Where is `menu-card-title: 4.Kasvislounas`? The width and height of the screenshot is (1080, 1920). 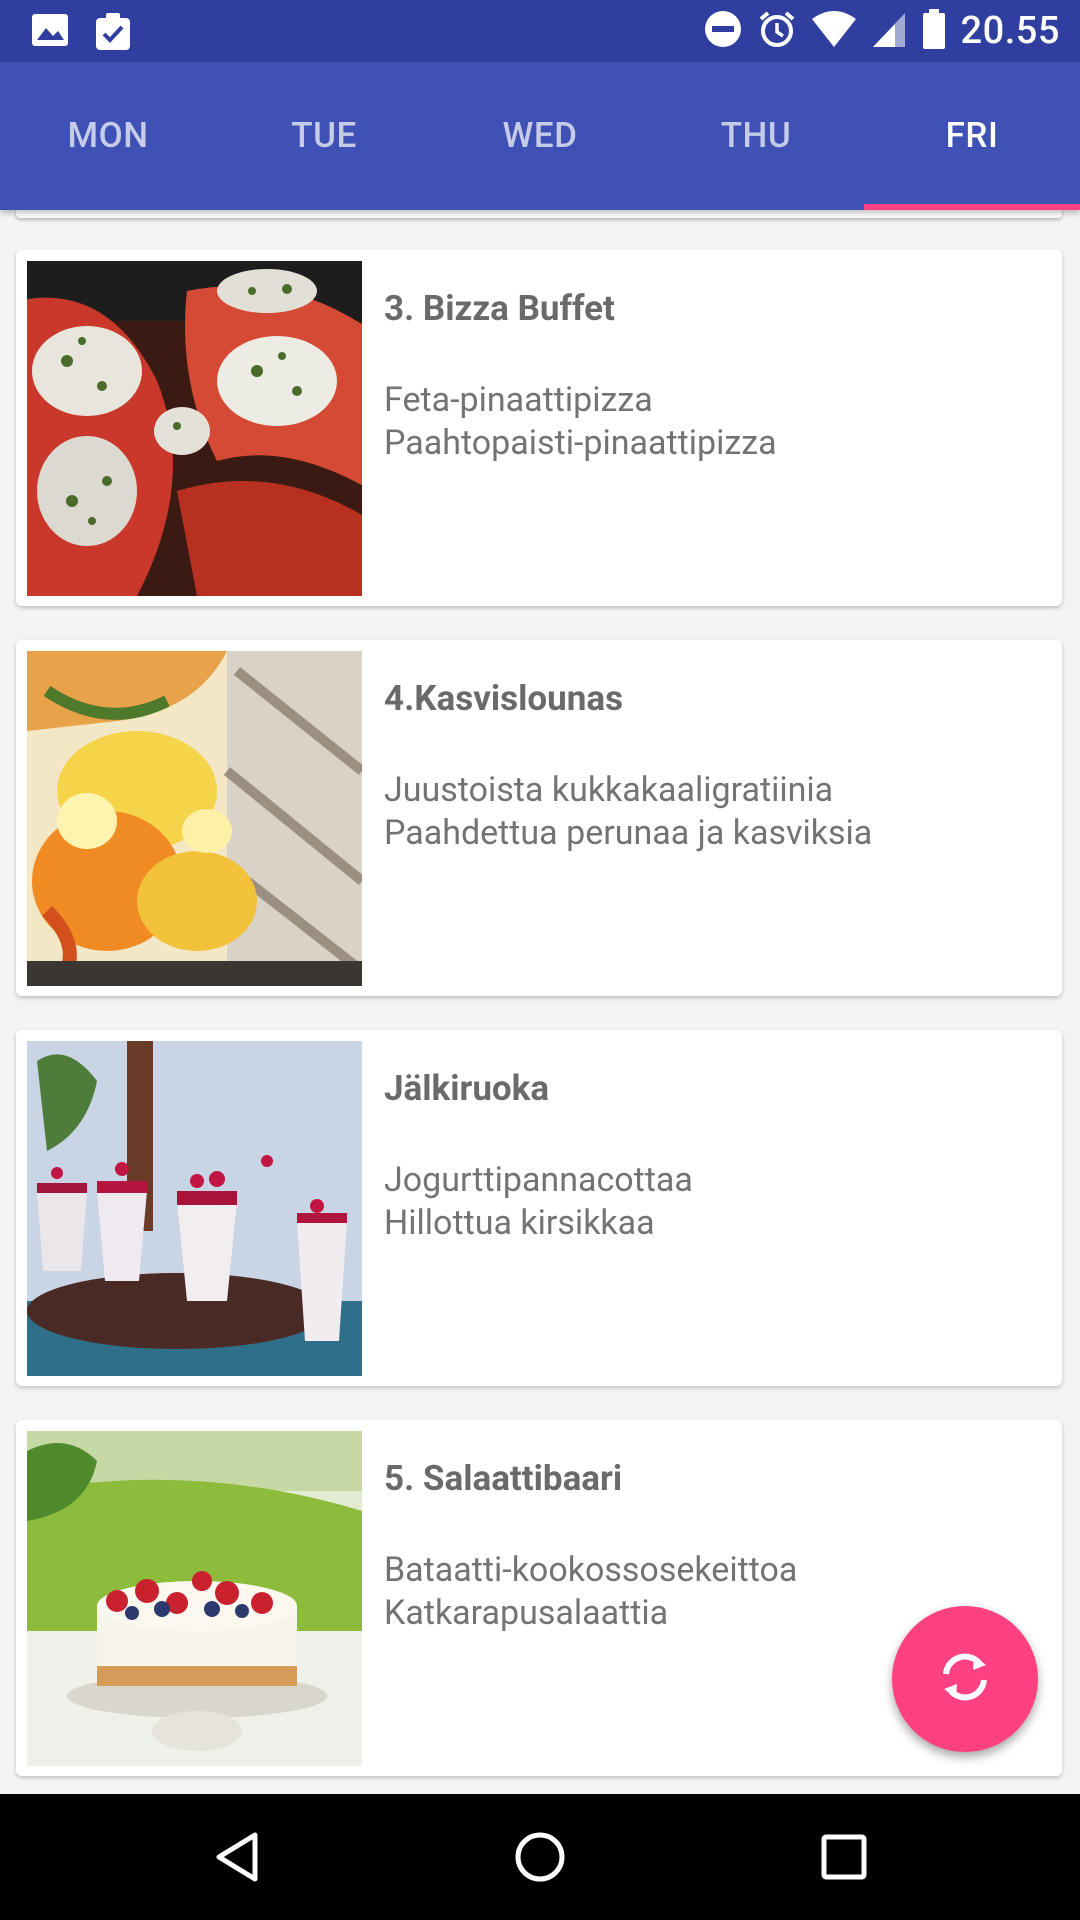
menu-card-title: 4.Kasvislounas is located at coordinates (504, 698).